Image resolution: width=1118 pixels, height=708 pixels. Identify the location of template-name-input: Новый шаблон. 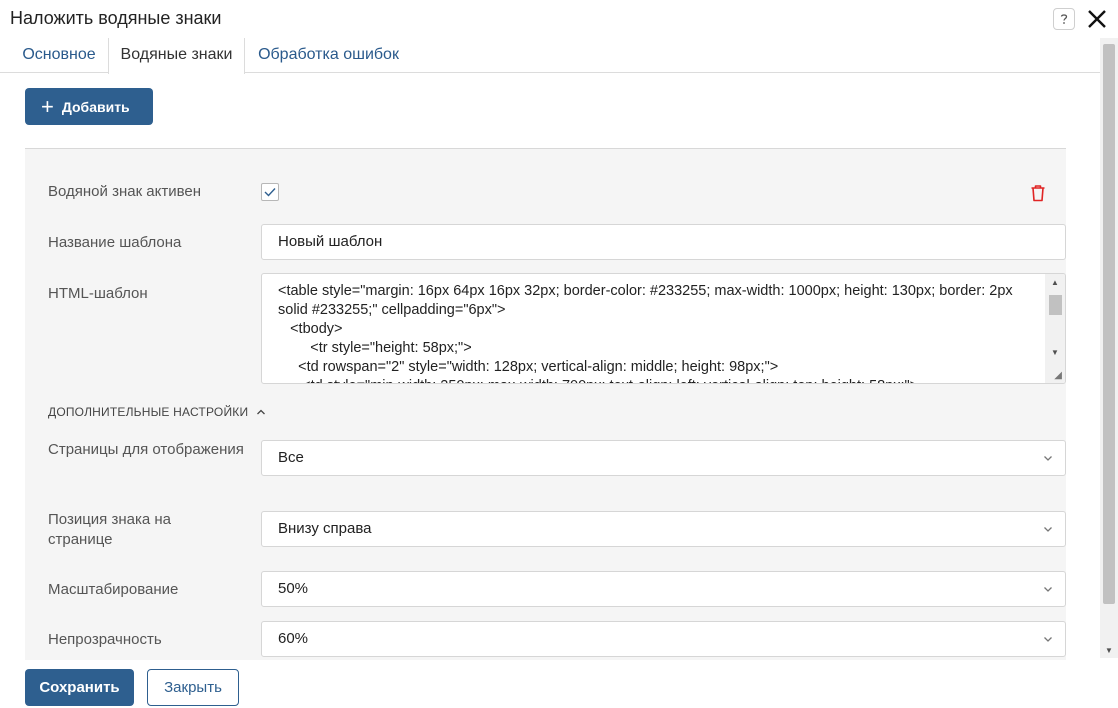
(663, 242).